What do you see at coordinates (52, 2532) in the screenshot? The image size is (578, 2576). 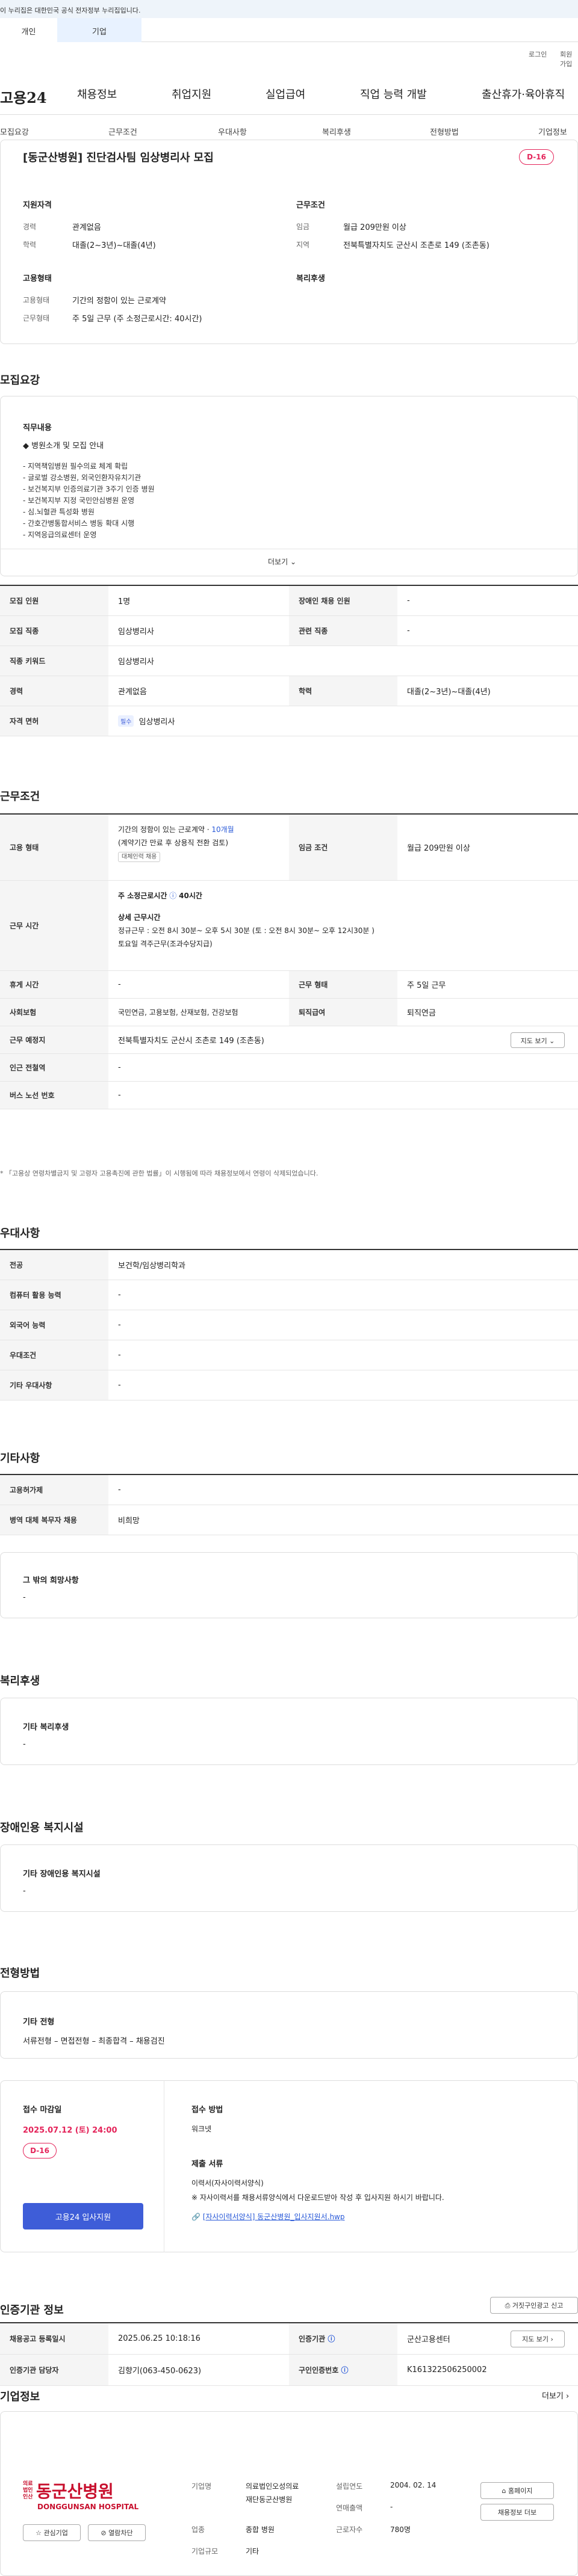 I see `interest-button: ☆ 관심기업` at bounding box center [52, 2532].